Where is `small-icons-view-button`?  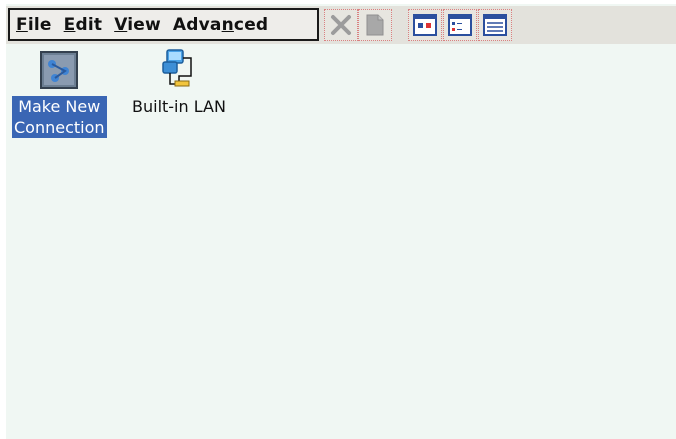
small-icons-view-button is located at coordinates (460, 25).